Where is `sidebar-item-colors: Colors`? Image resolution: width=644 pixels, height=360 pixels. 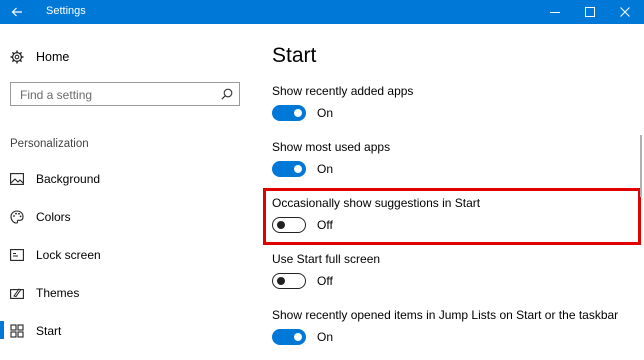
sidebar-item-colors: Colors is located at coordinates (128, 217).